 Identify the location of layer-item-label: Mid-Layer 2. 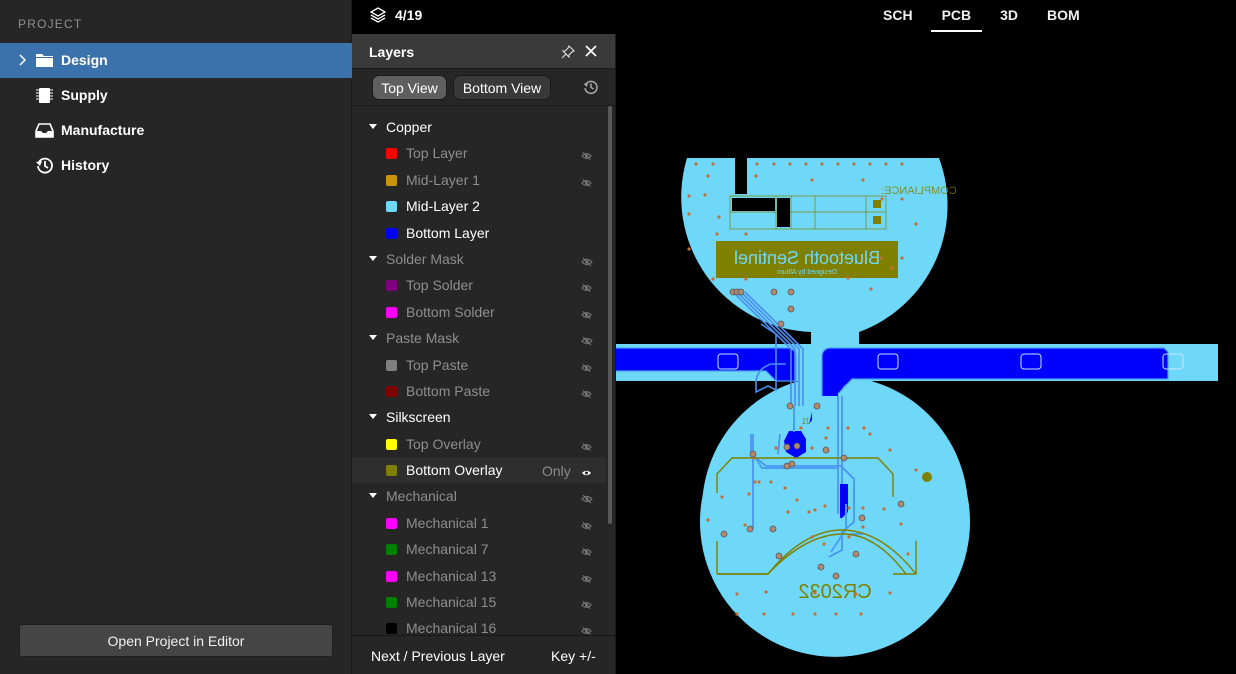
(443, 206).